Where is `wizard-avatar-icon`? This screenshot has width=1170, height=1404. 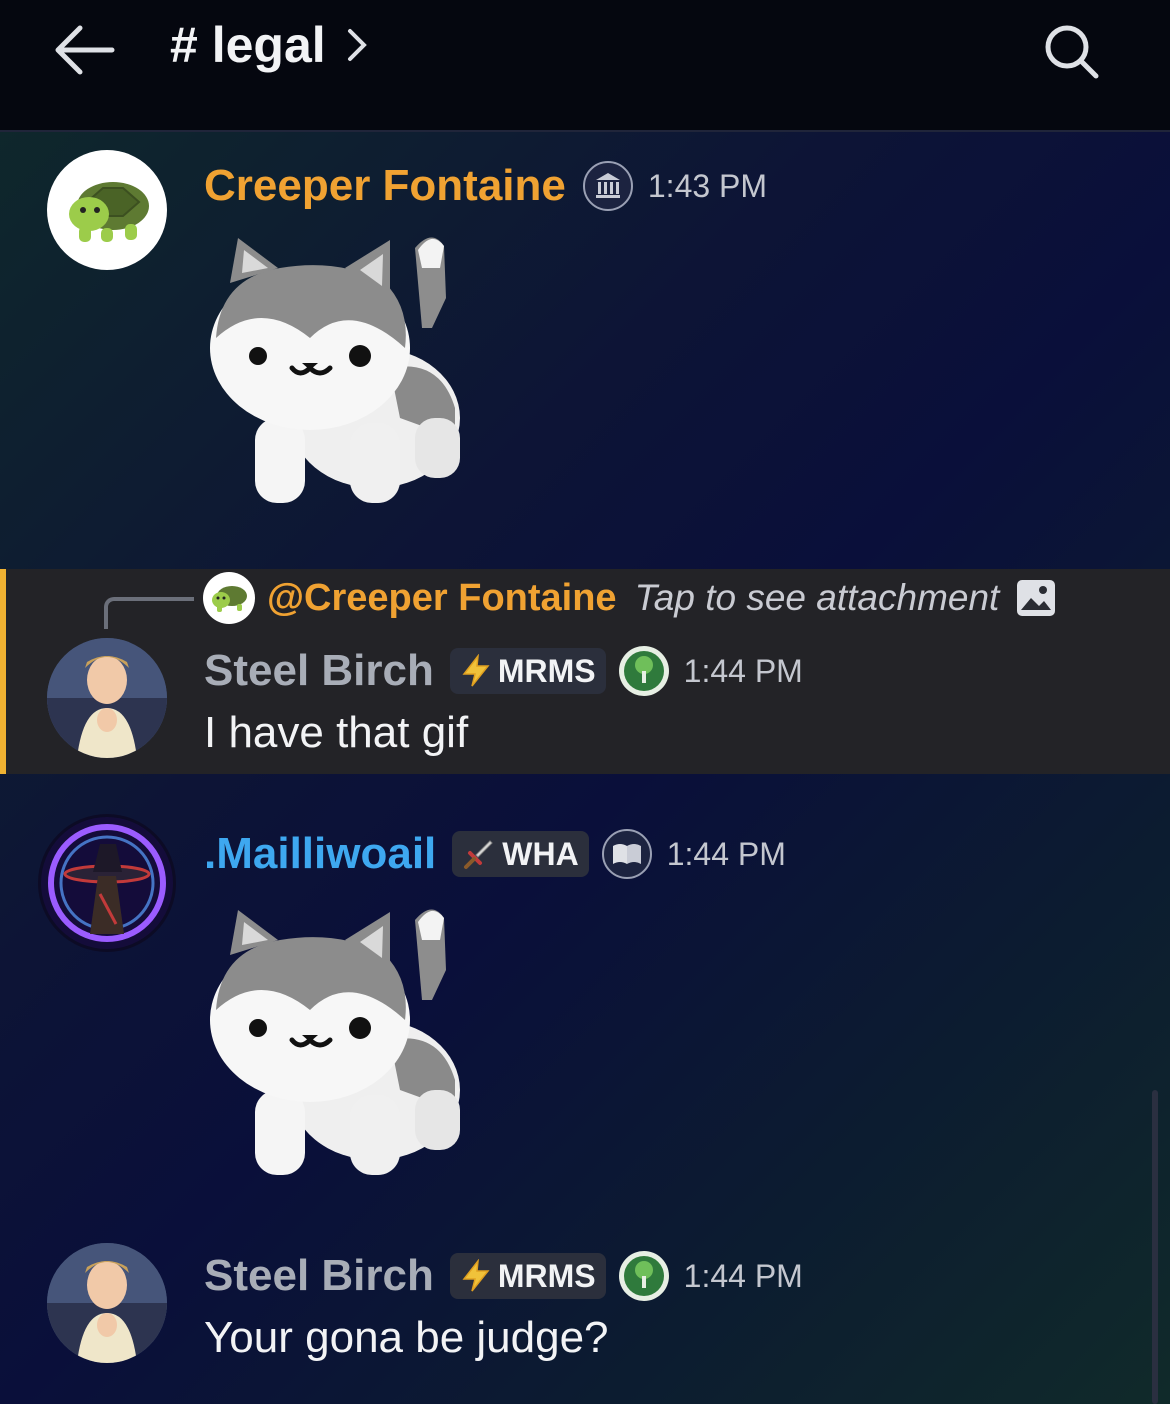 wizard-avatar-icon is located at coordinates (107, 883).